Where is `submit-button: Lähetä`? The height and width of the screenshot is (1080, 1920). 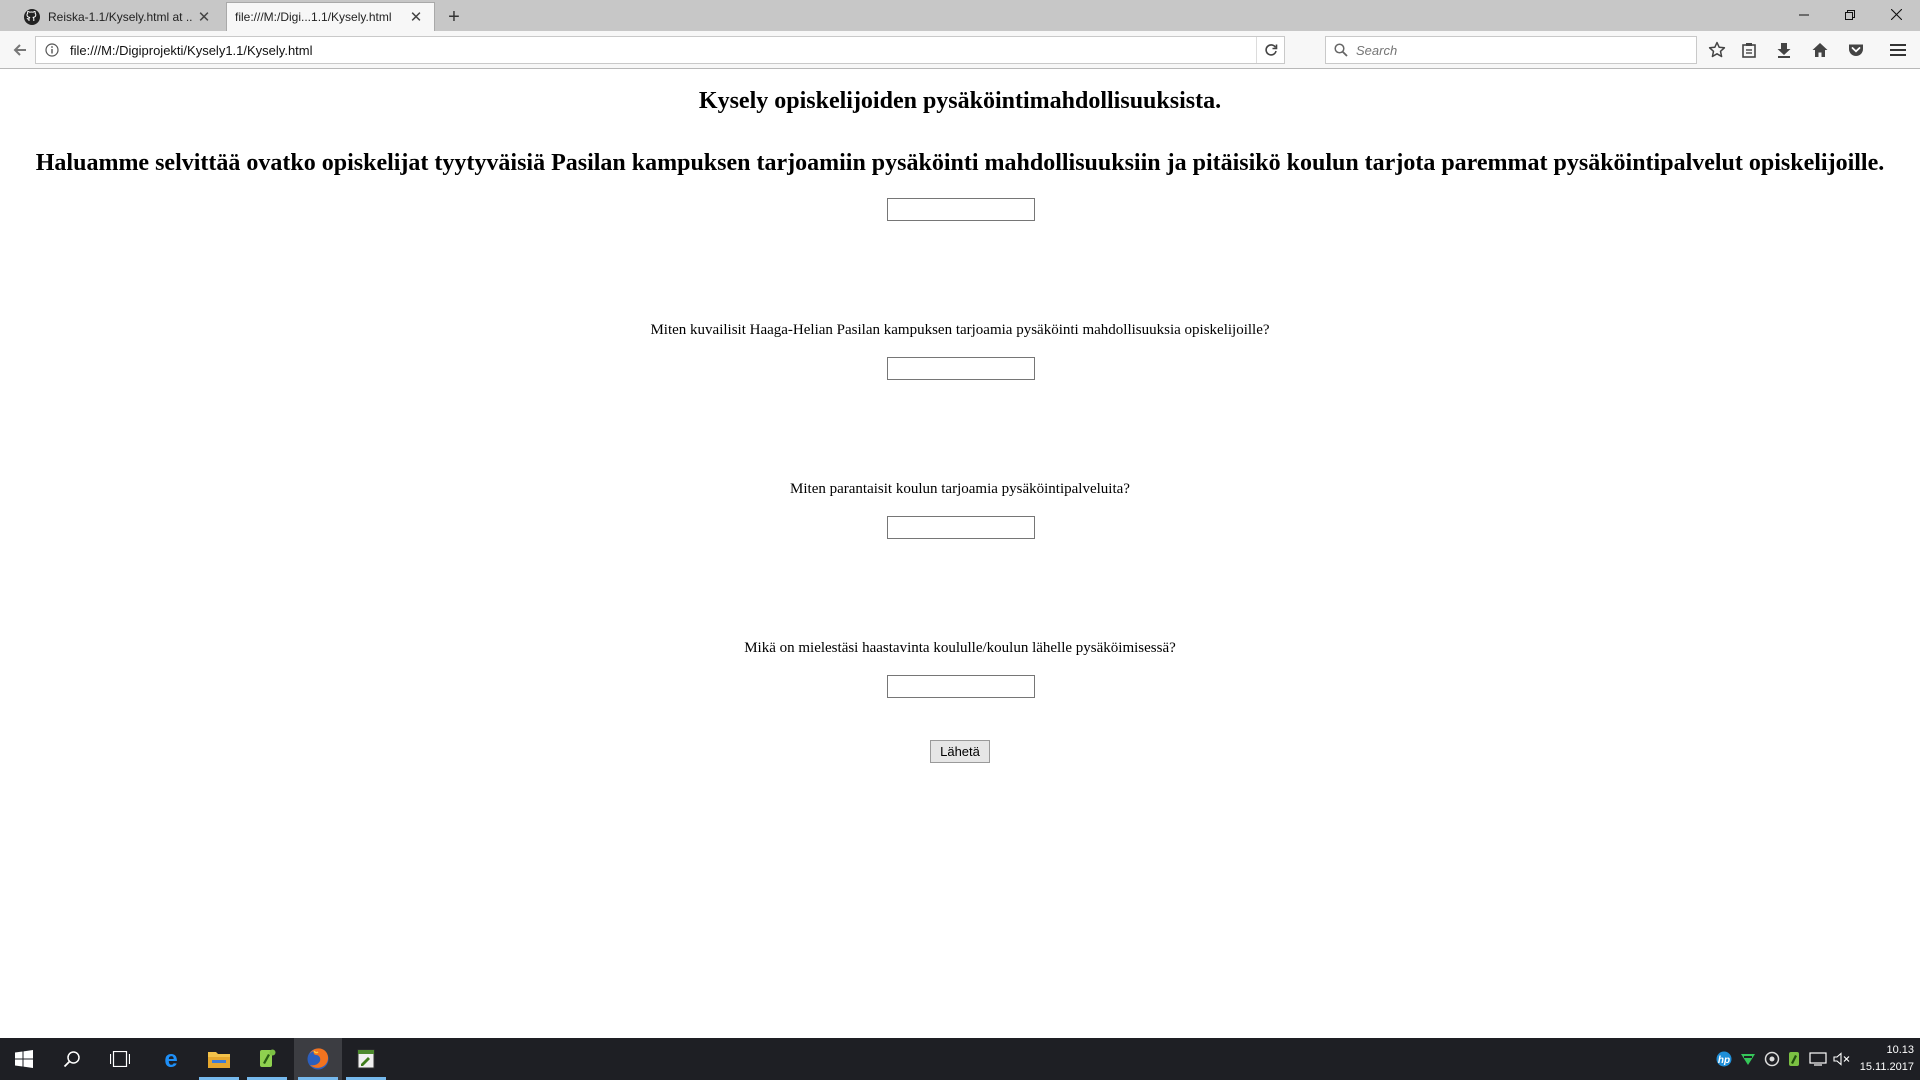 submit-button: Lähetä is located at coordinates (960, 751).